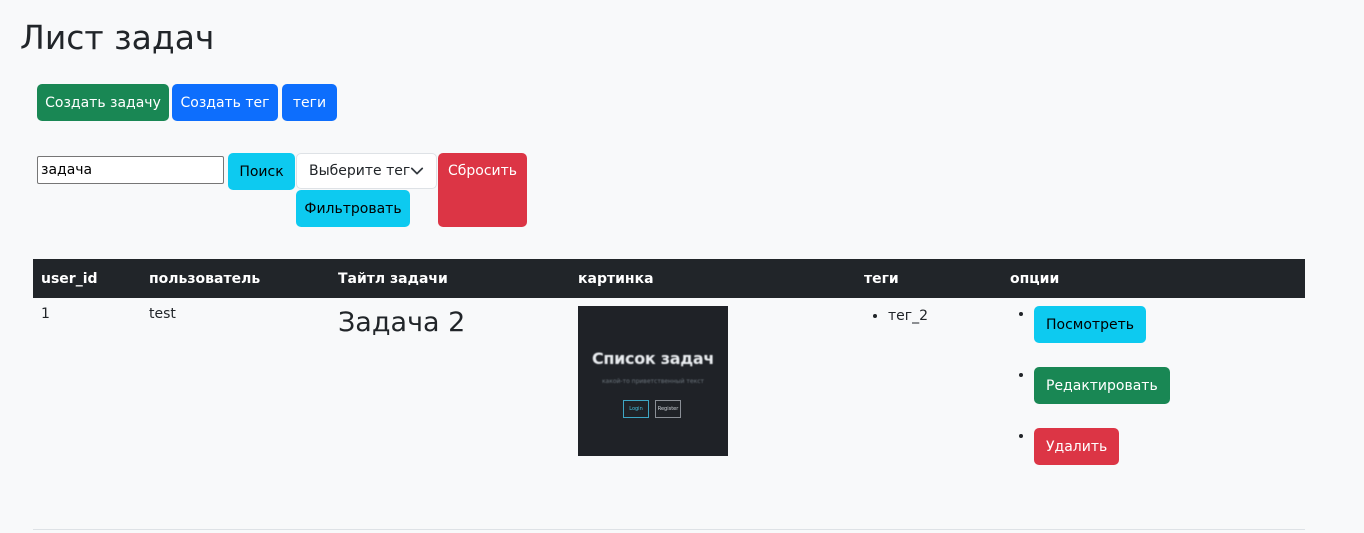  I want to click on task-title: Задача 2, so click(402, 322).